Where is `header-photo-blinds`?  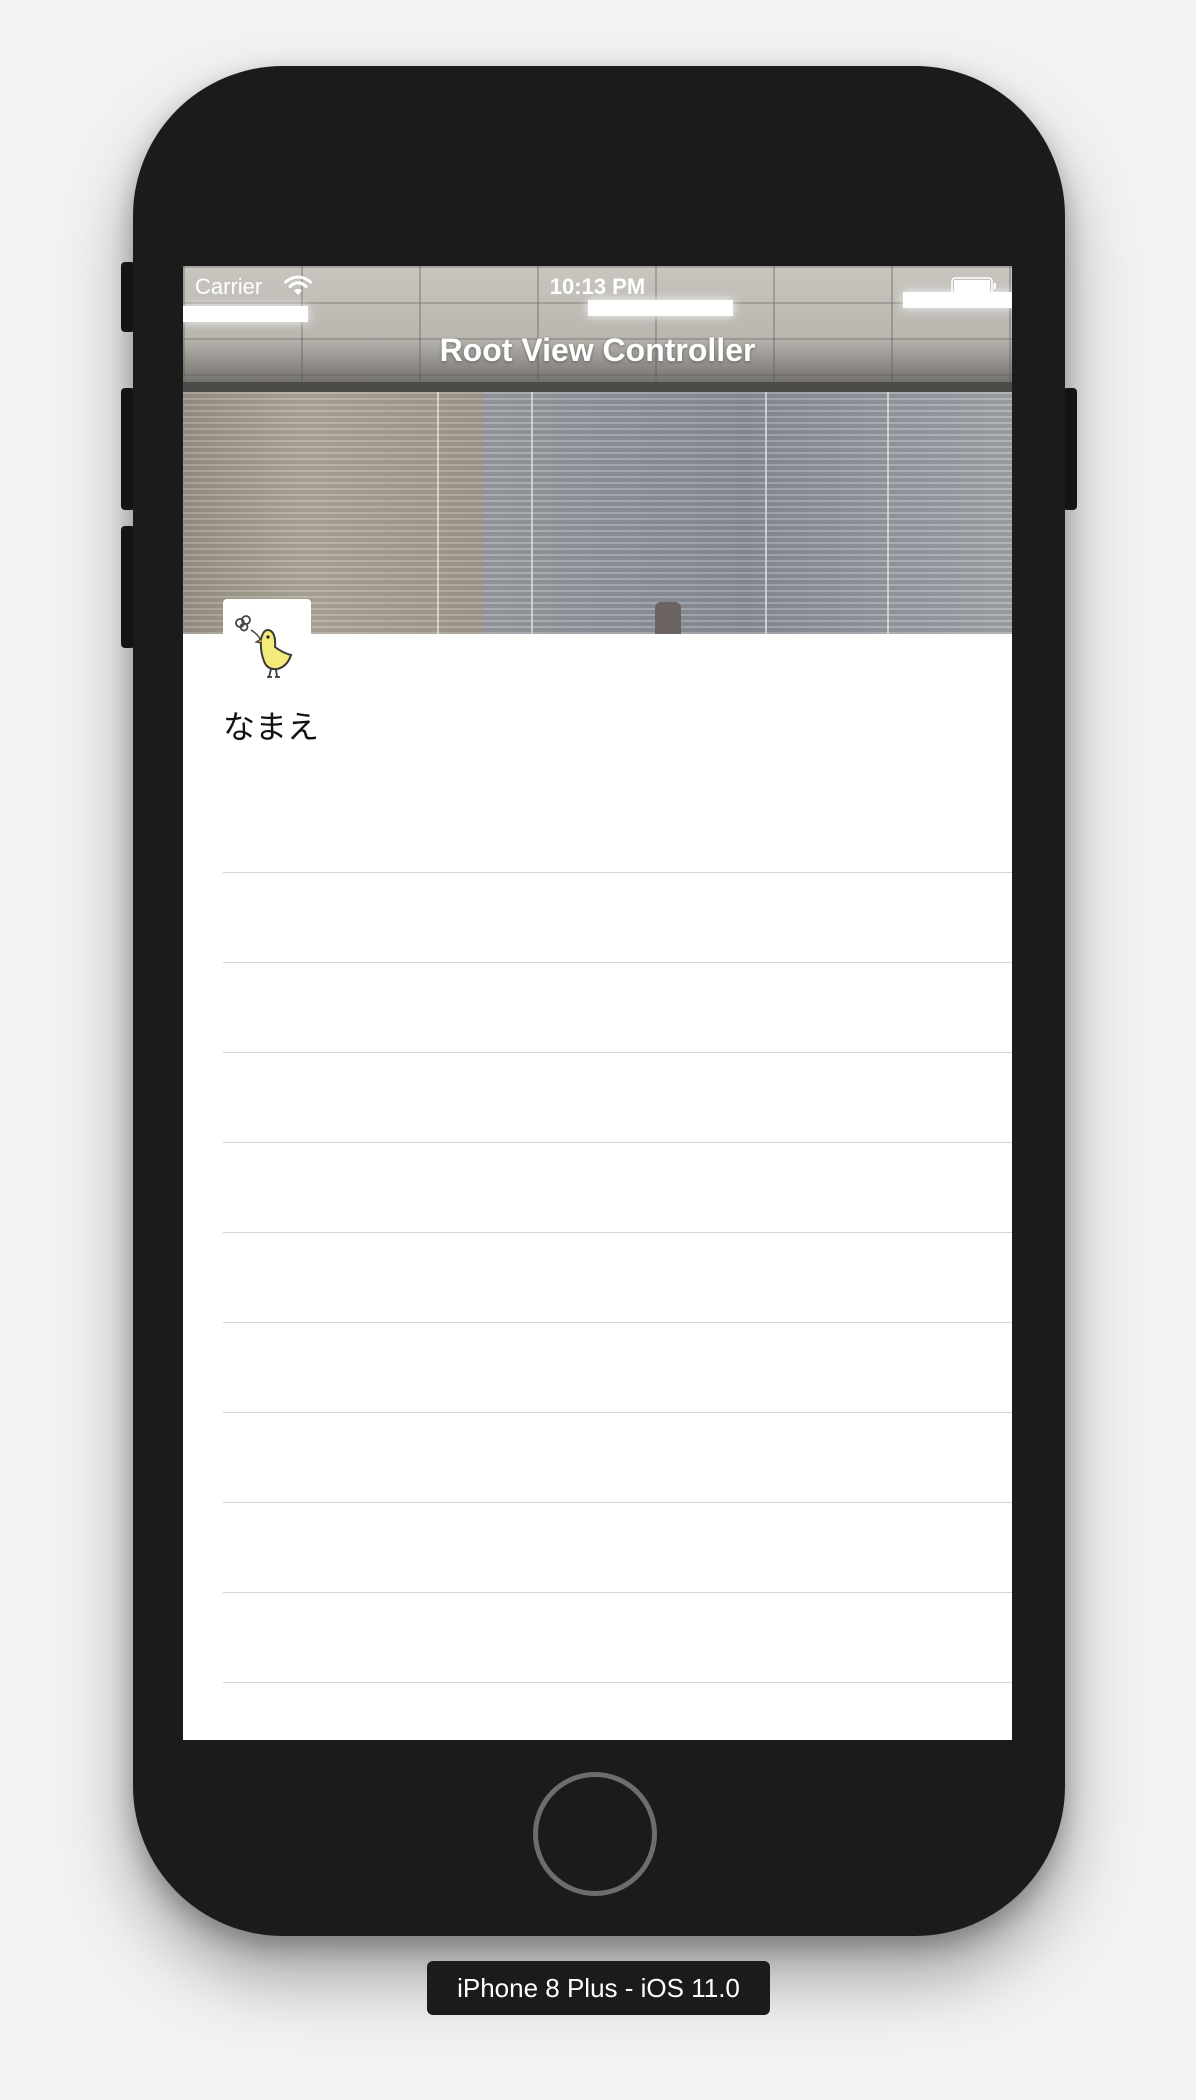
header-photo-blinds is located at coordinates (747, 513).